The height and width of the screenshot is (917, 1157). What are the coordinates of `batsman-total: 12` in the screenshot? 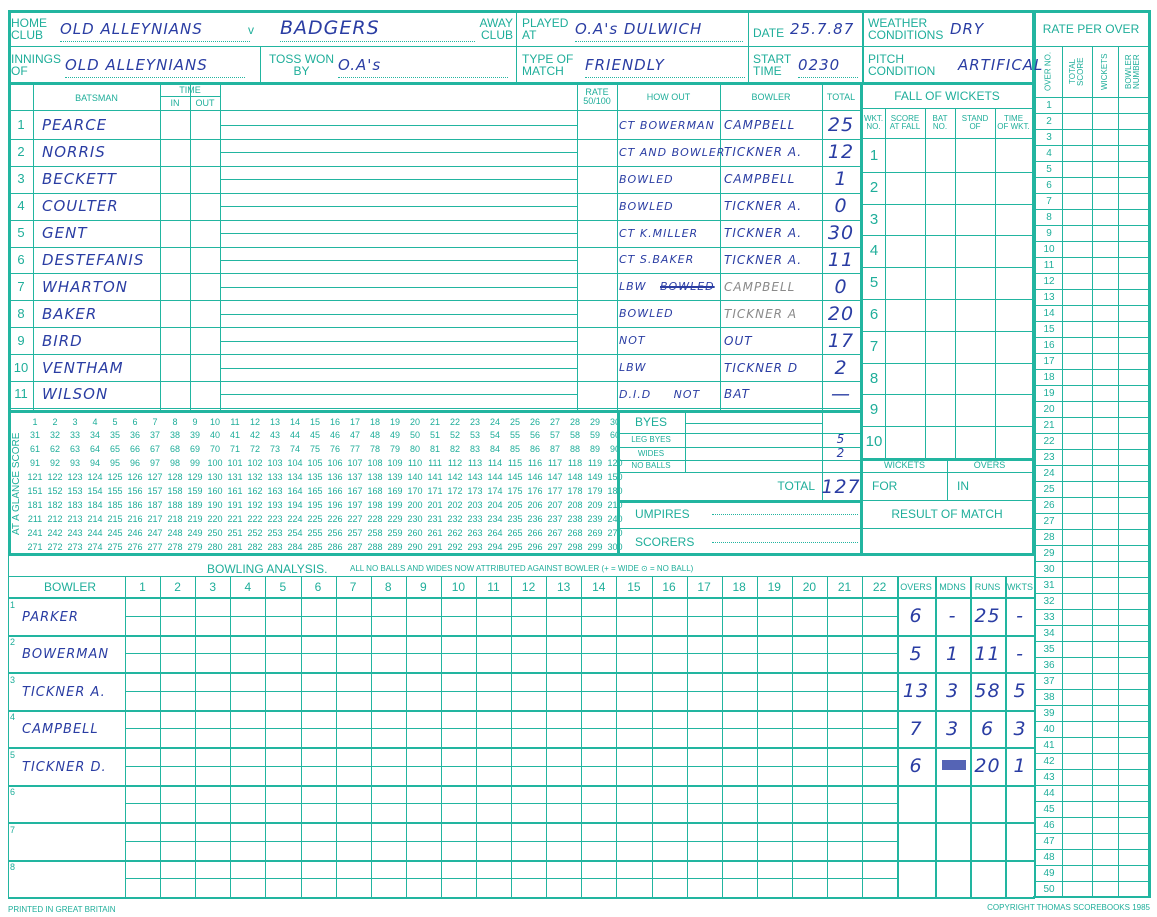 It's located at (841, 152).